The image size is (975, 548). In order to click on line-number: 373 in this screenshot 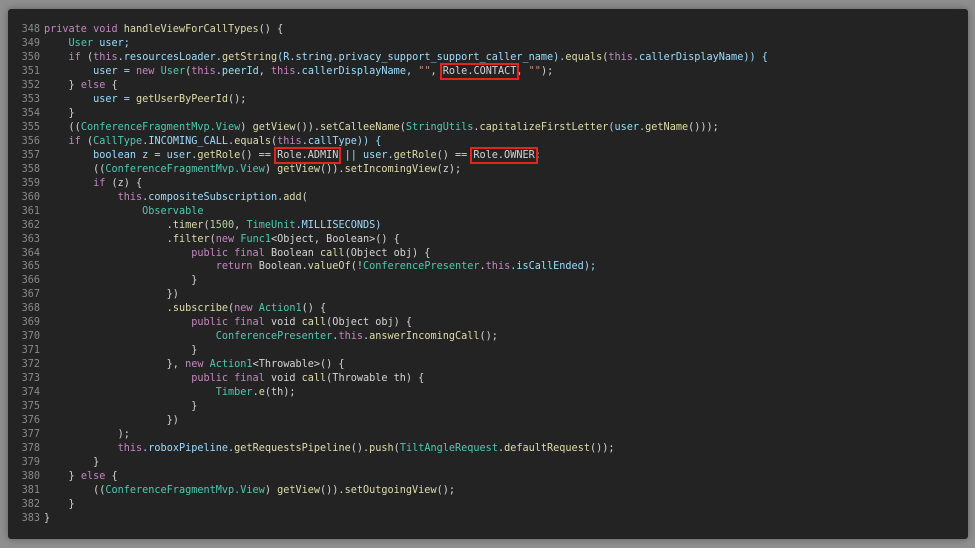, I will do `click(30, 379)`.